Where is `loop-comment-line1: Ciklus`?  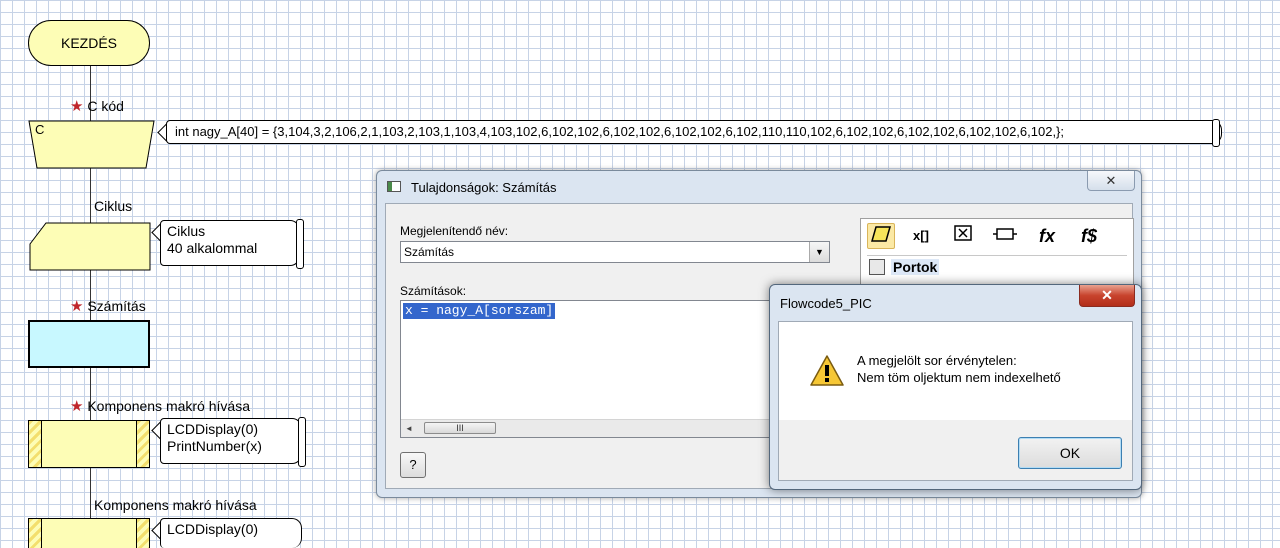 loop-comment-line1: Ciklus is located at coordinates (186, 231).